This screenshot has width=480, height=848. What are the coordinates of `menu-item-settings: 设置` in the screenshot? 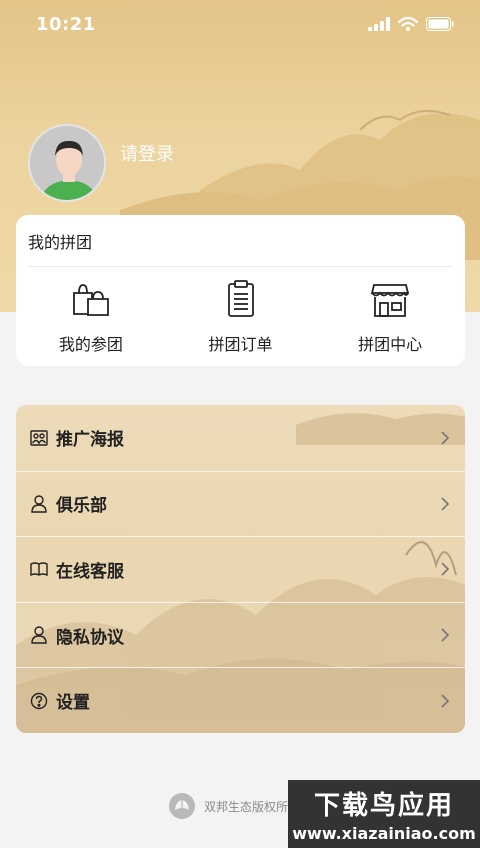 It's located at (240, 700).